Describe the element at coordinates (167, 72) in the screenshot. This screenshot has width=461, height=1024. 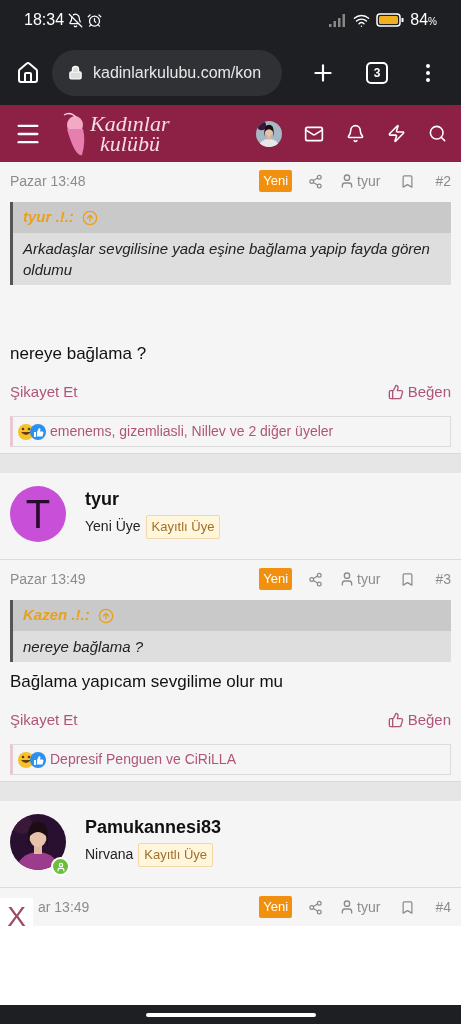
I see `address-bar: kadinlarkulubu.com/kon` at that location.